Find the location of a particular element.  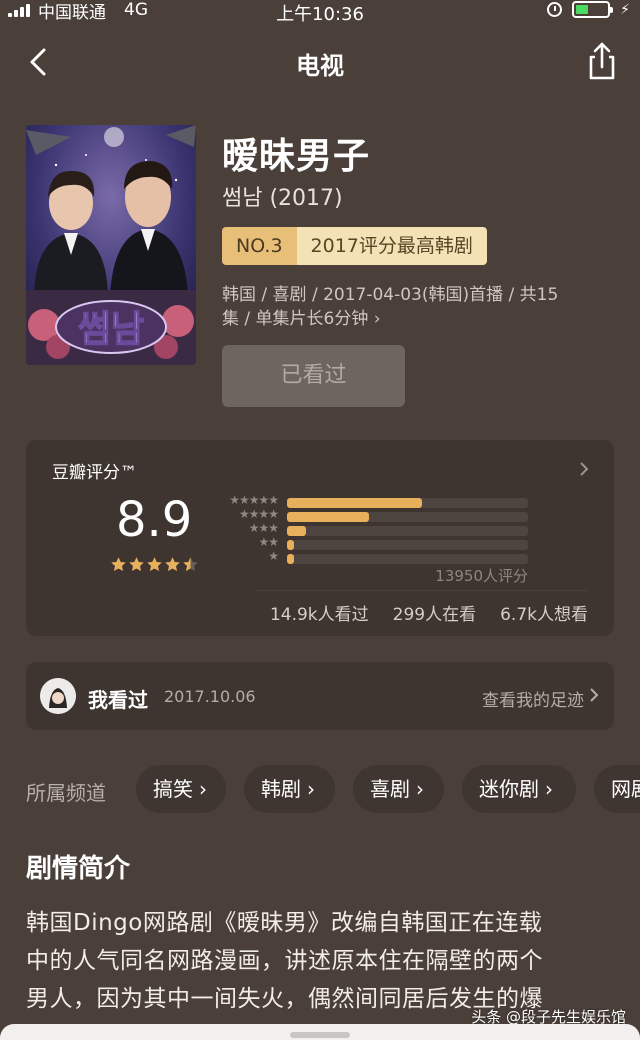

channels-label: 所属频道 is located at coordinates (66, 793).